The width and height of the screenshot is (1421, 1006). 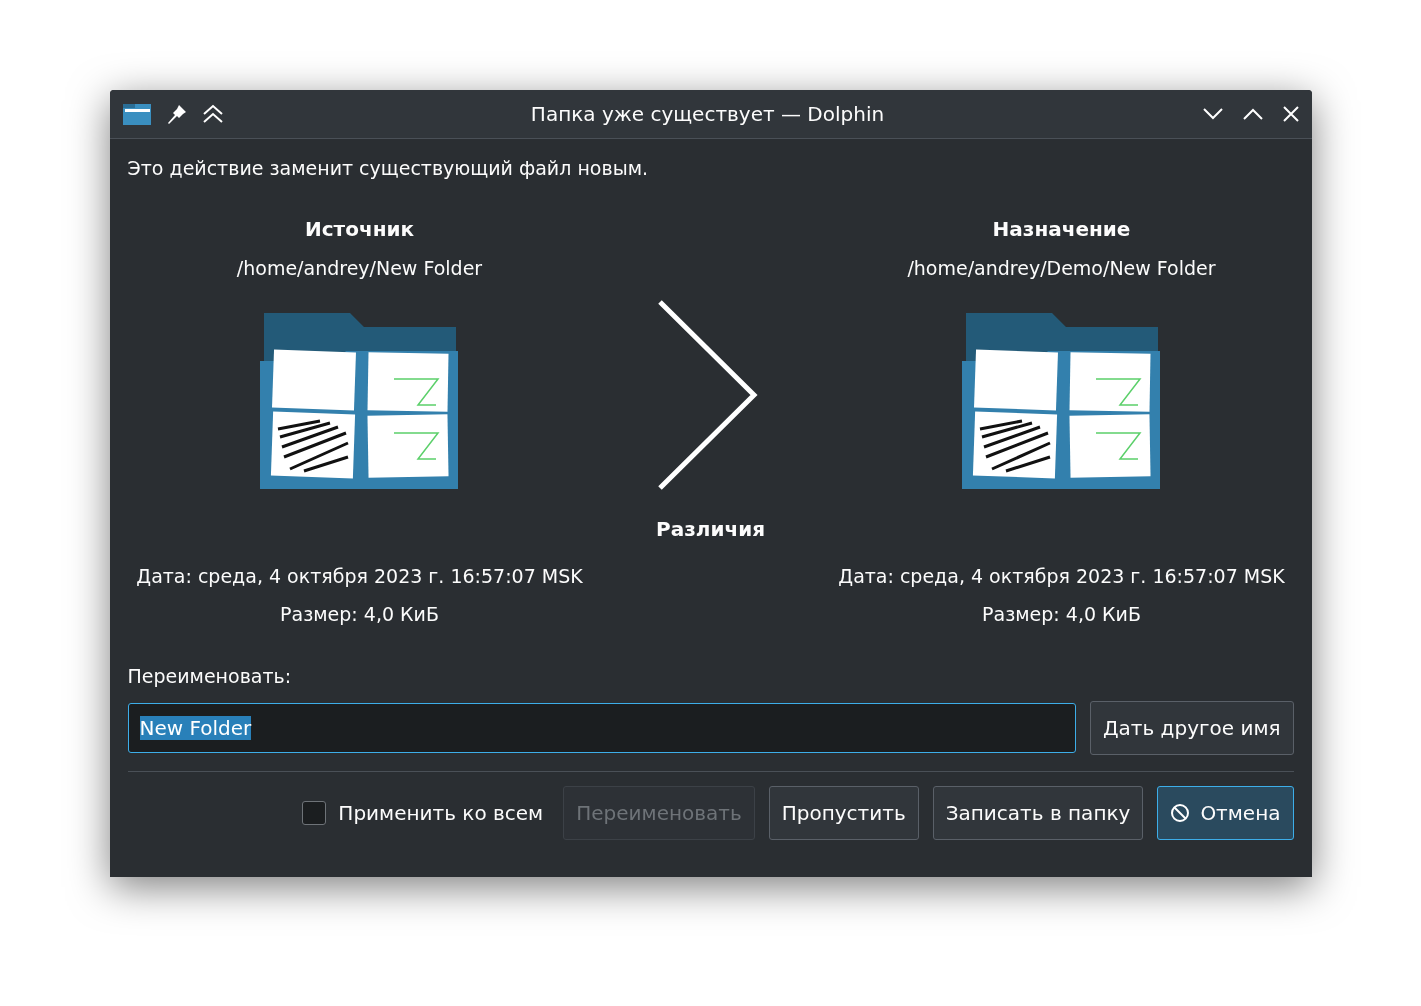 I want to click on panel-heading: Источник, so click(x=359, y=229).